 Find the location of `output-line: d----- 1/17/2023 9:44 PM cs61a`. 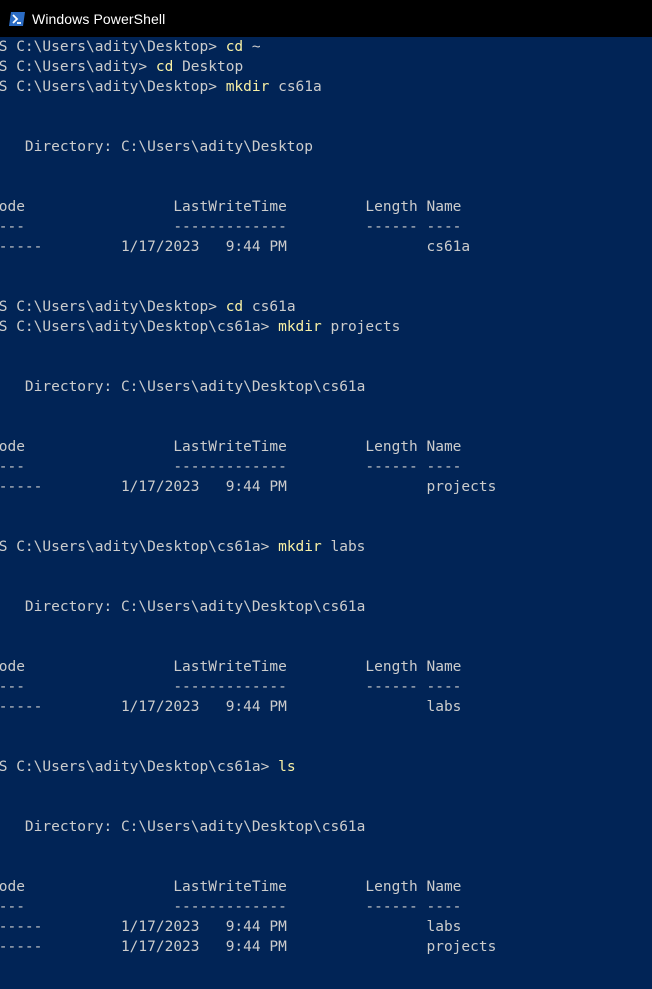

output-line: d----- 1/17/2023 9:44 PM cs61a is located at coordinates (326, 247).